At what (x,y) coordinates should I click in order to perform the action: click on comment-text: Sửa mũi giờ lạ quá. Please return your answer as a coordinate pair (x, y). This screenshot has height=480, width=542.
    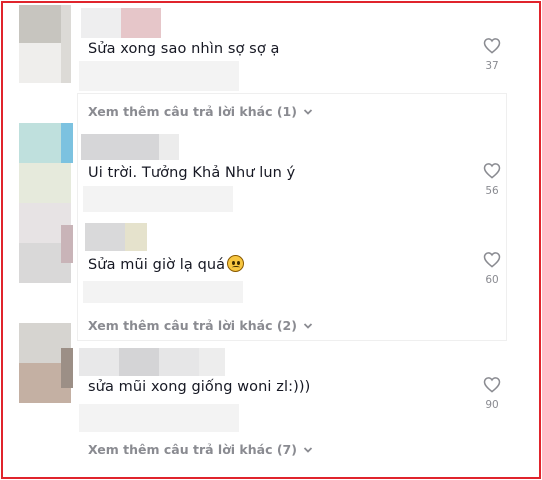
    Looking at the image, I should click on (166, 264).